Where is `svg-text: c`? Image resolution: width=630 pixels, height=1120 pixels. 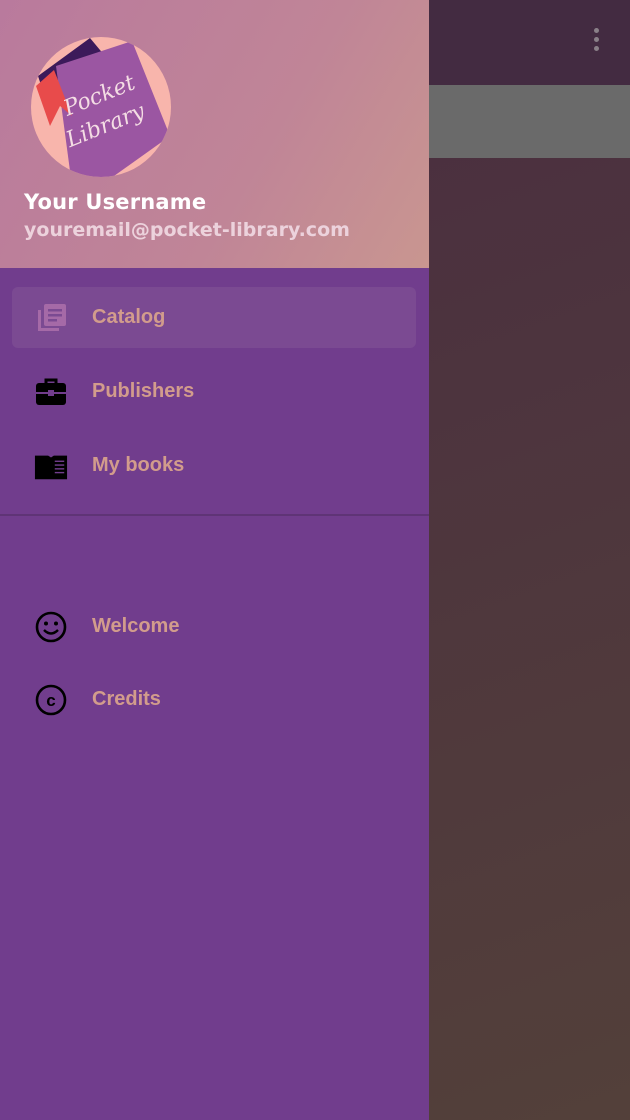 svg-text: c is located at coordinates (50, 700).